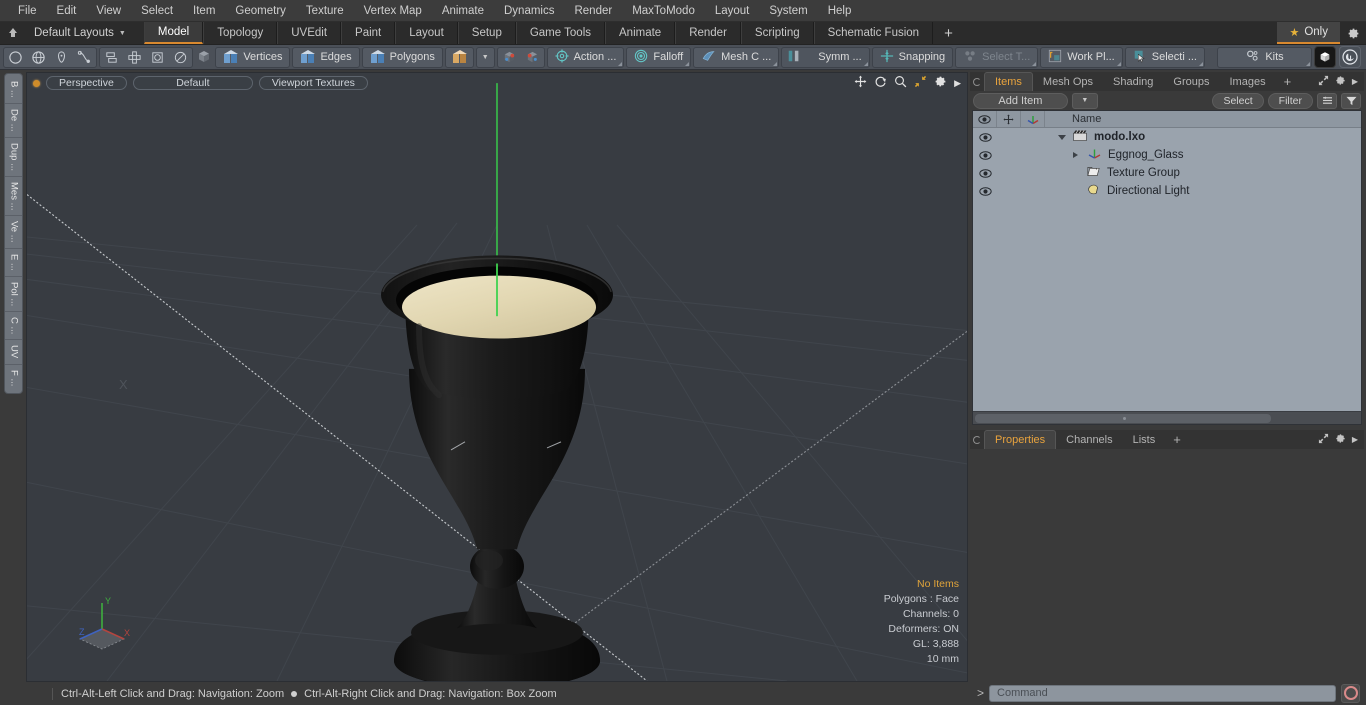  What do you see at coordinates (732, 11) in the screenshot?
I see `menu-item-layout: Layout` at bounding box center [732, 11].